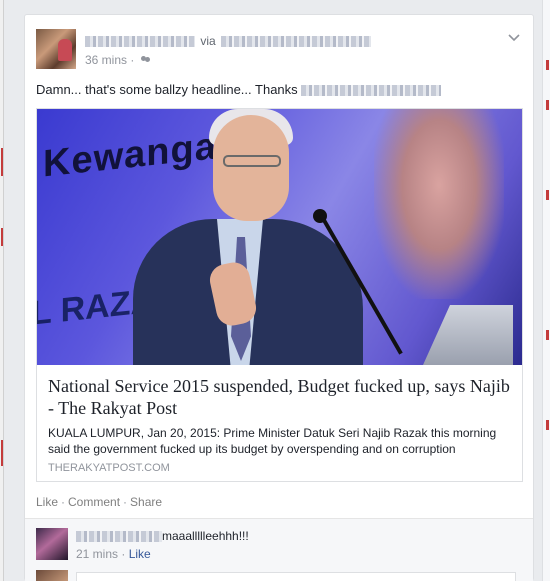 Image resolution: width=550 pixels, height=581 pixels. Describe the element at coordinates (279, 549) in the screenshot. I see `comments-section: maaallllleehhh!!! 21 mins · Like` at that location.